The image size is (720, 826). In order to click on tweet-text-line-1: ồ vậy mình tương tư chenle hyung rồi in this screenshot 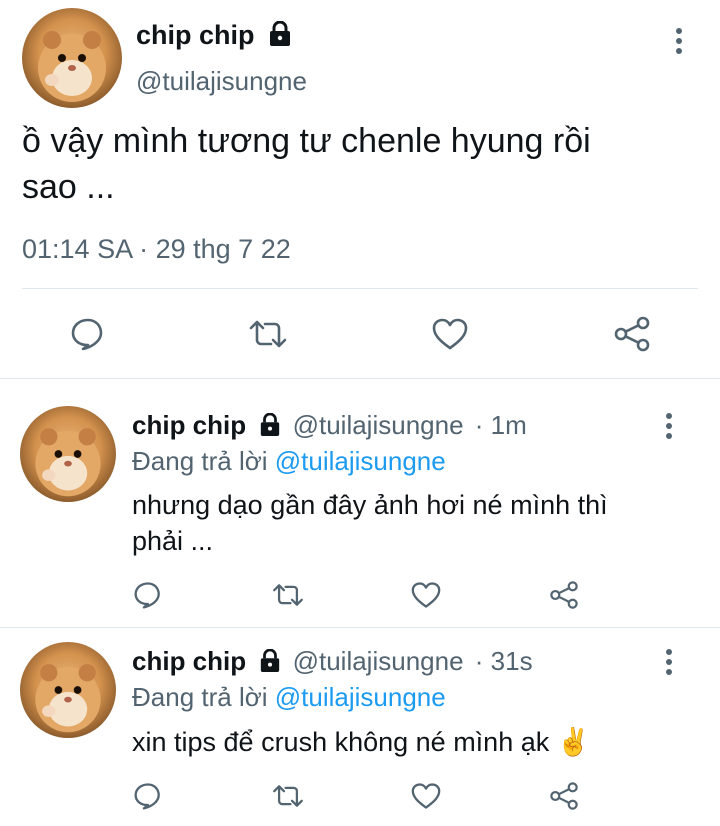, I will do `click(306, 141)`.